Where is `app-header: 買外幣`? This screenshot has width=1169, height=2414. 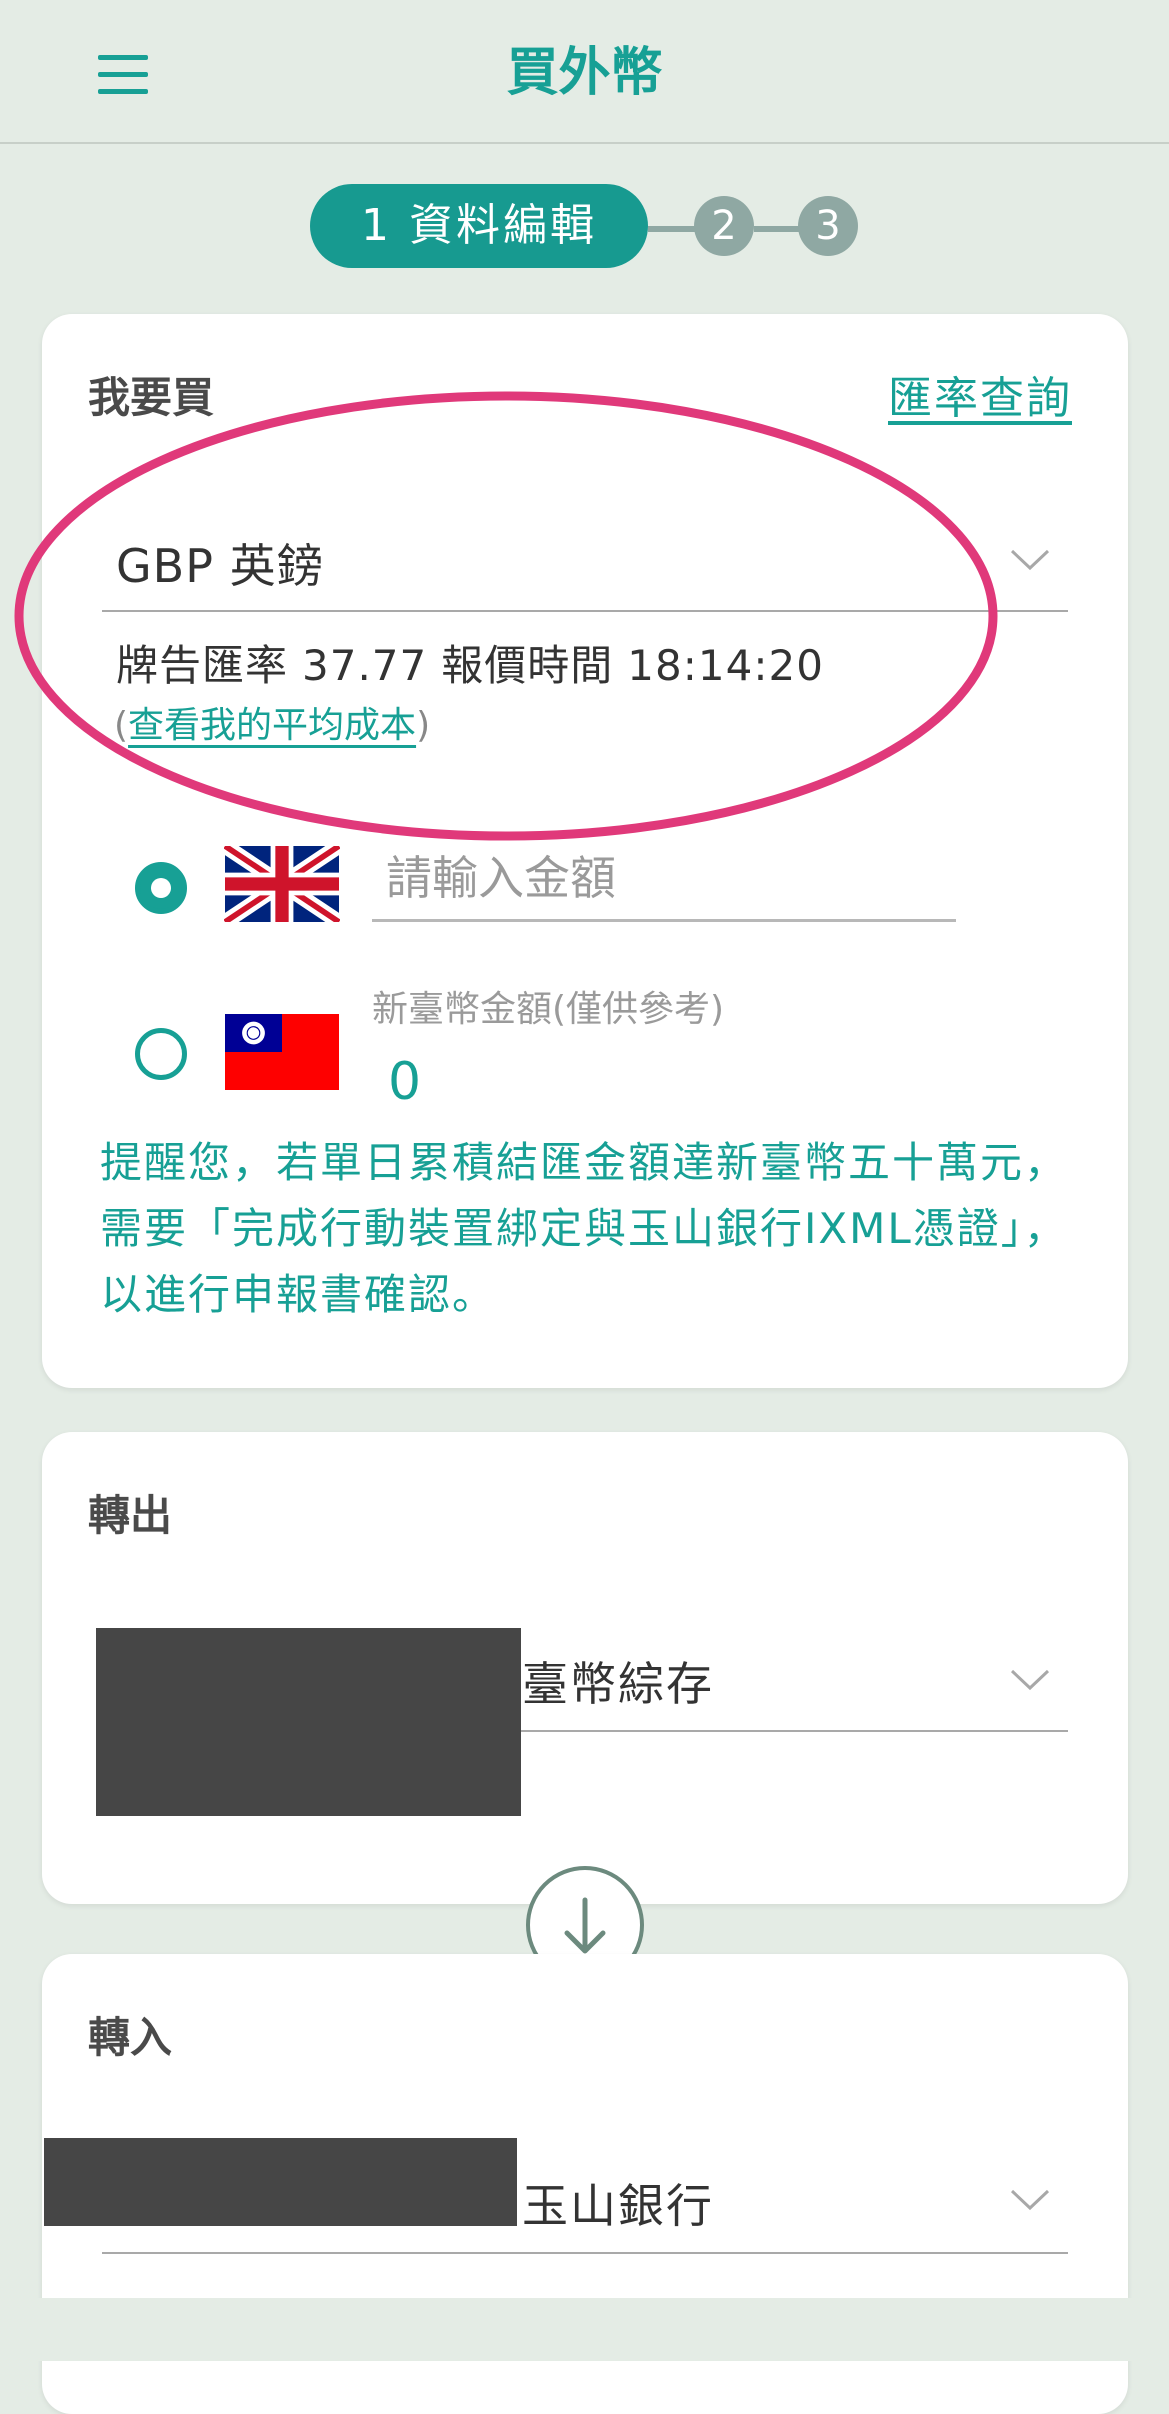 app-header: 買外幣 is located at coordinates (584, 72).